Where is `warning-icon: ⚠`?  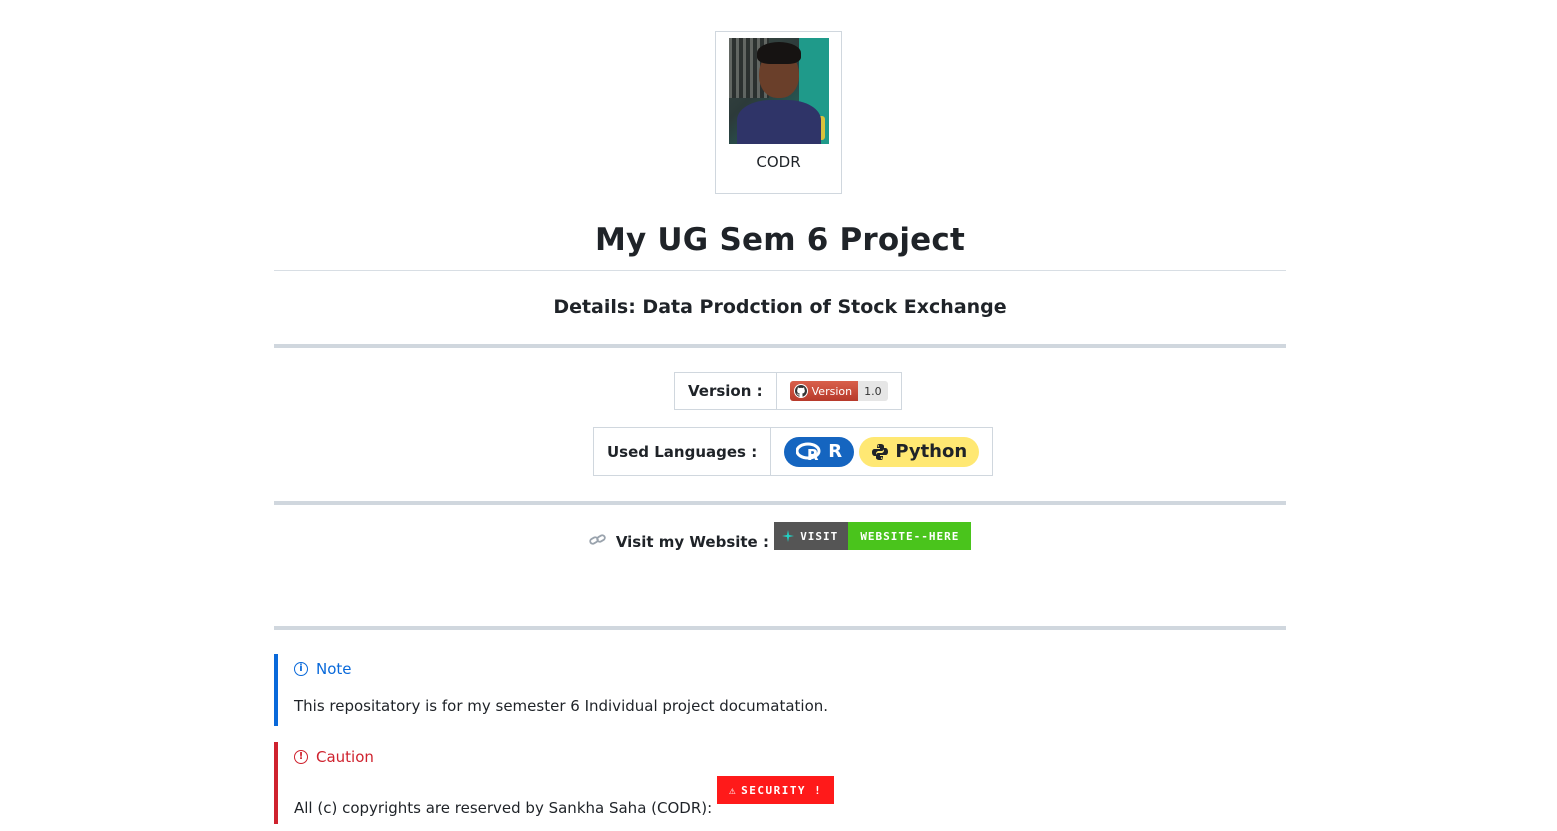
warning-icon: ⚠ is located at coordinates (733, 790).